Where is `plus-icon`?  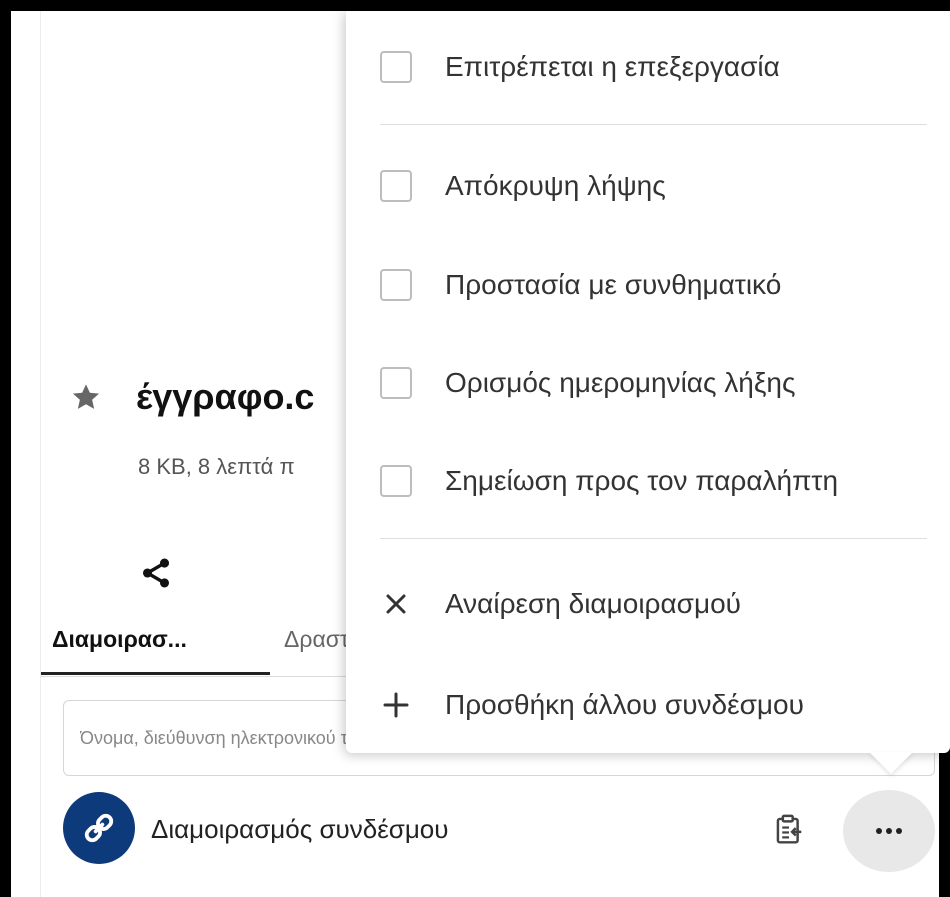 plus-icon is located at coordinates (396, 705).